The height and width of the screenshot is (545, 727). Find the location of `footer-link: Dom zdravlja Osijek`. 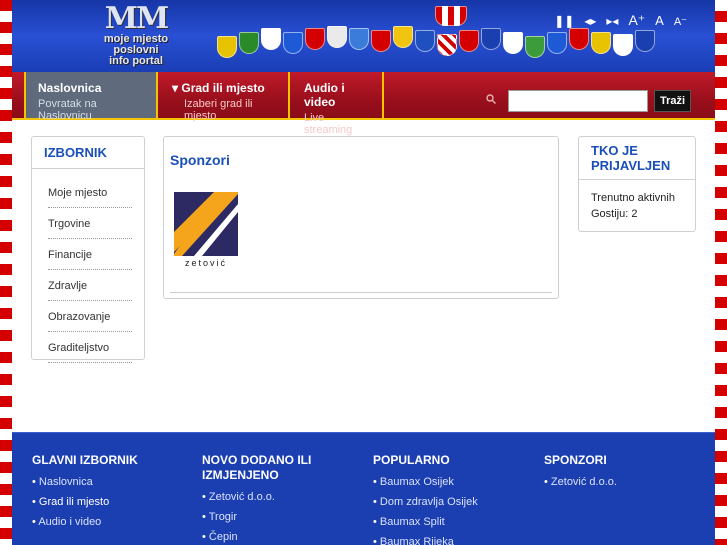

footer-link: Dom zdravlja Osijek is located at coordinates (425, 502).